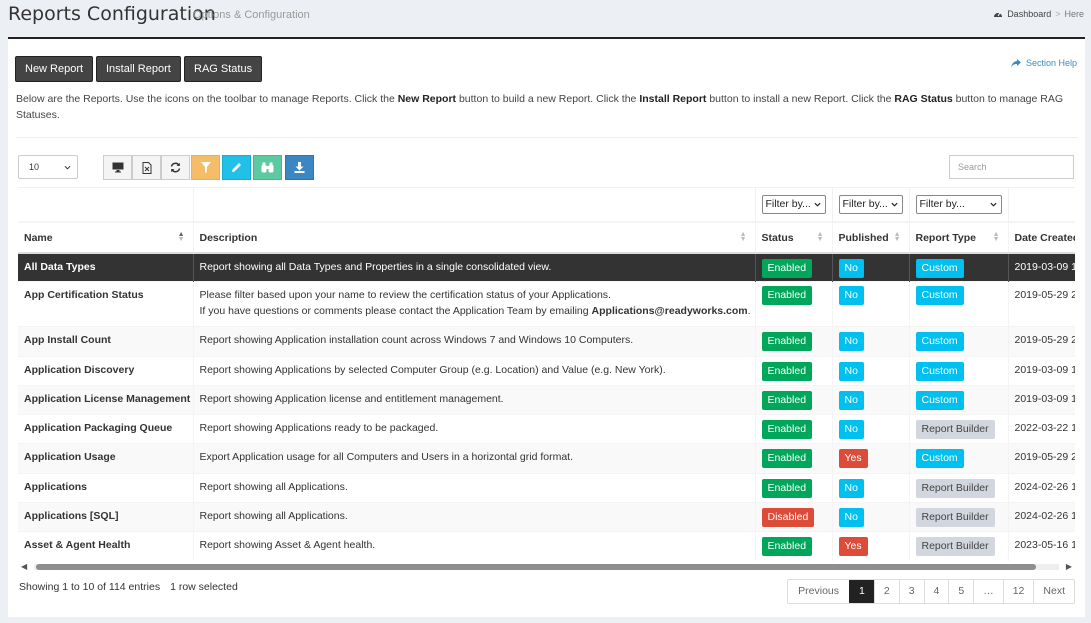  I want to click on column-header-date-created: Date Created, so click(1041, 237).